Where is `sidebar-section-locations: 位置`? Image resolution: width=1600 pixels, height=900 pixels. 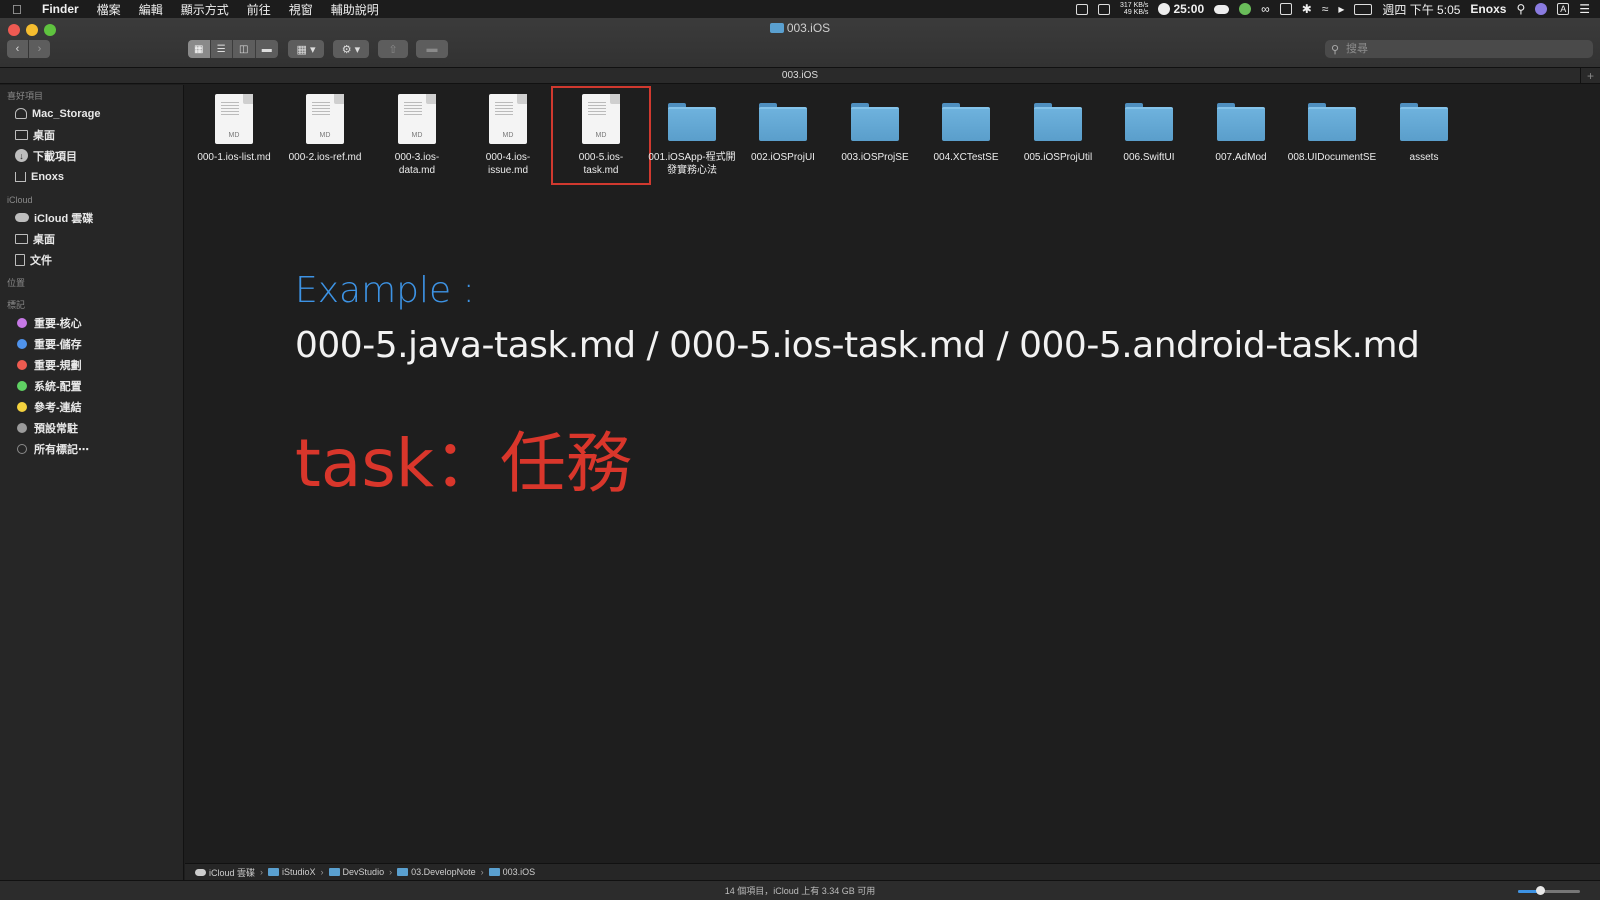 sidebar-section-locations: 位置 is located at coordinates (91, 283).